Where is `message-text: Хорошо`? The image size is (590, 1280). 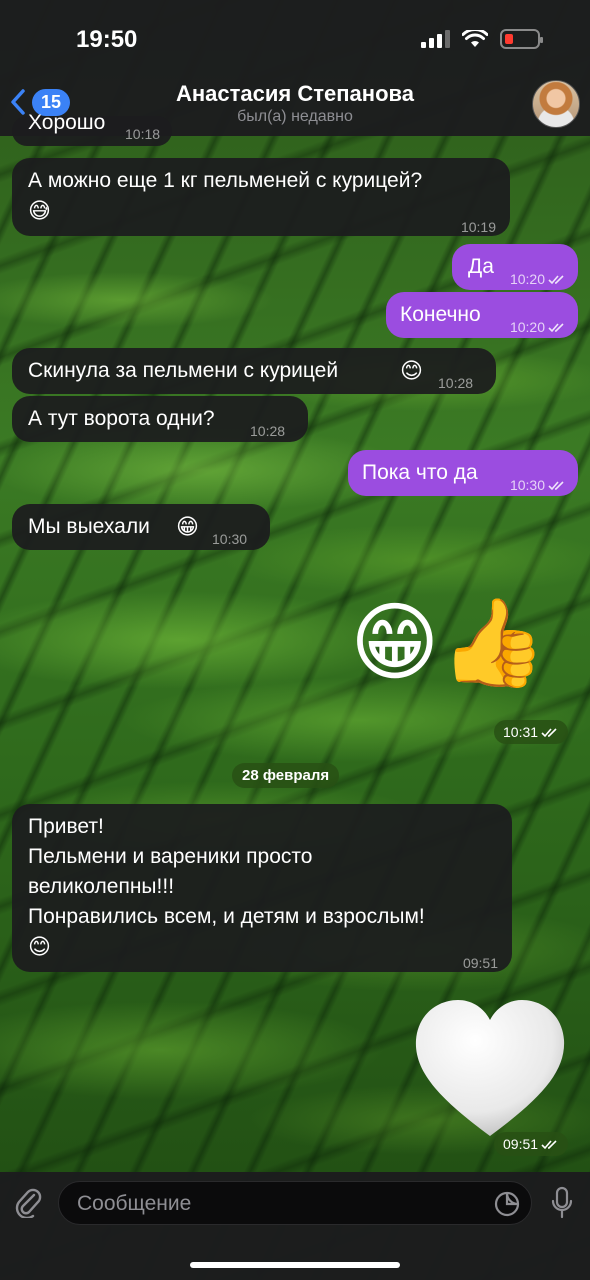
message-text: Хорошо is located at coordinates (67, 122).